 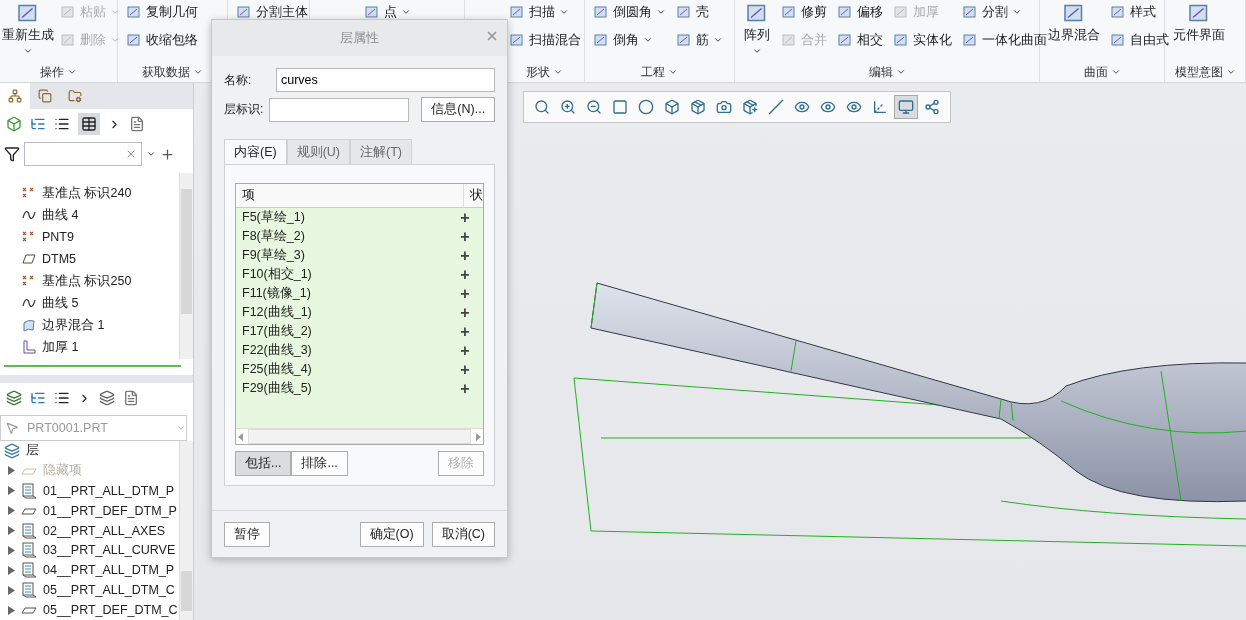 I want to click on tree-item: 曲线 4, so click(x=60, y=215).